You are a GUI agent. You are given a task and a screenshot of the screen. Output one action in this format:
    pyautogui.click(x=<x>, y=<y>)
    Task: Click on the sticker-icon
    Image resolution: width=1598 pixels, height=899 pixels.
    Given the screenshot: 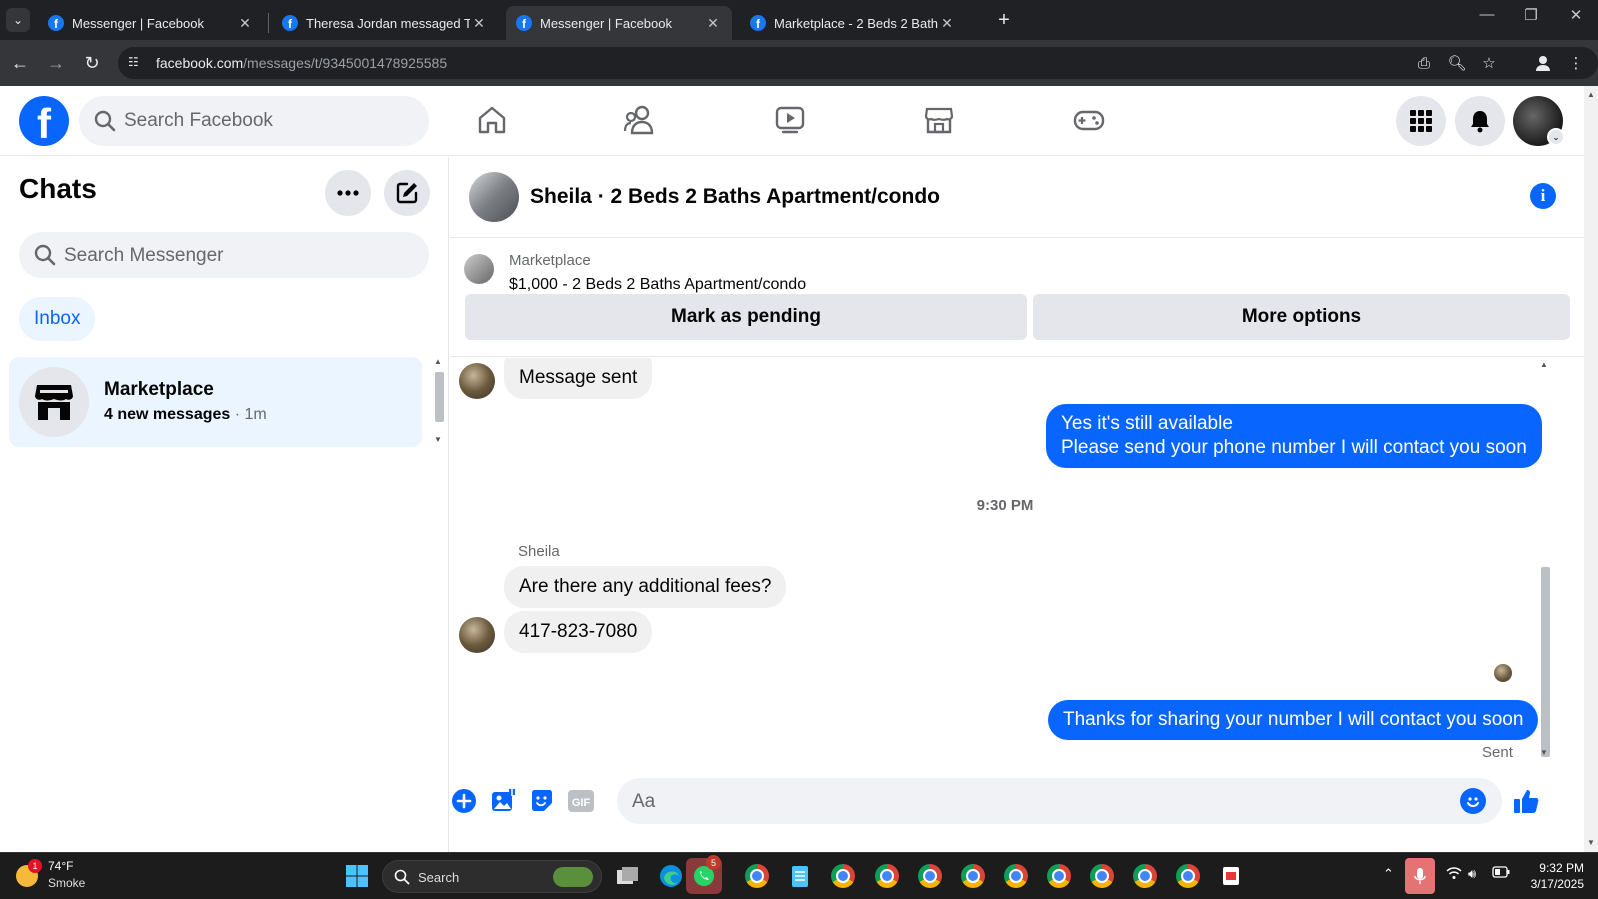 What is the action you would take?
    pyautogui.click(x=542, y=801)
    